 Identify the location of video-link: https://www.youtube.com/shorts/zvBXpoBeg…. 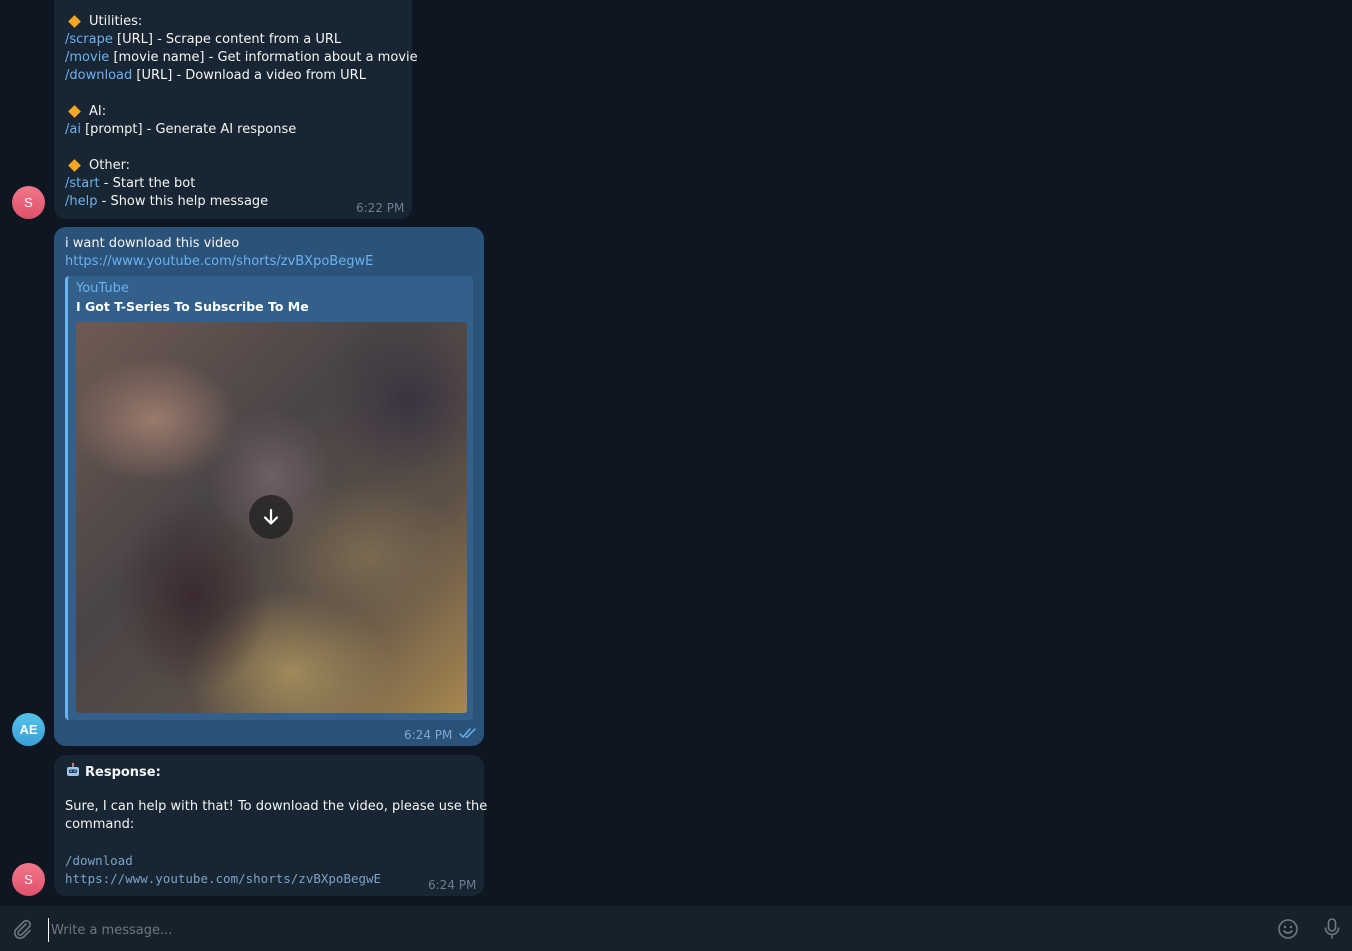
(219, 262).